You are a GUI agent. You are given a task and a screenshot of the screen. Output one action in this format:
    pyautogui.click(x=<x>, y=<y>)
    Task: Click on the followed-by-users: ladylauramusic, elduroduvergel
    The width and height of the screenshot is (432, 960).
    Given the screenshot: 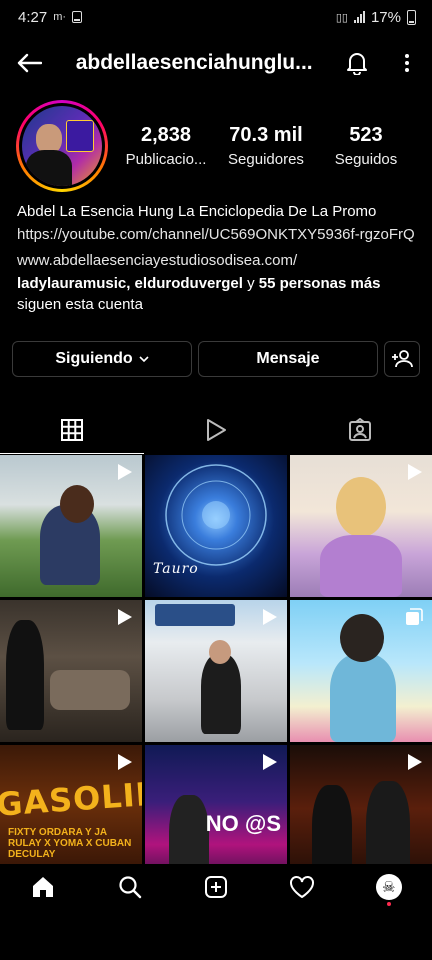 What is the action you would take?
    pyautogui.click(x=130, y=283)
    